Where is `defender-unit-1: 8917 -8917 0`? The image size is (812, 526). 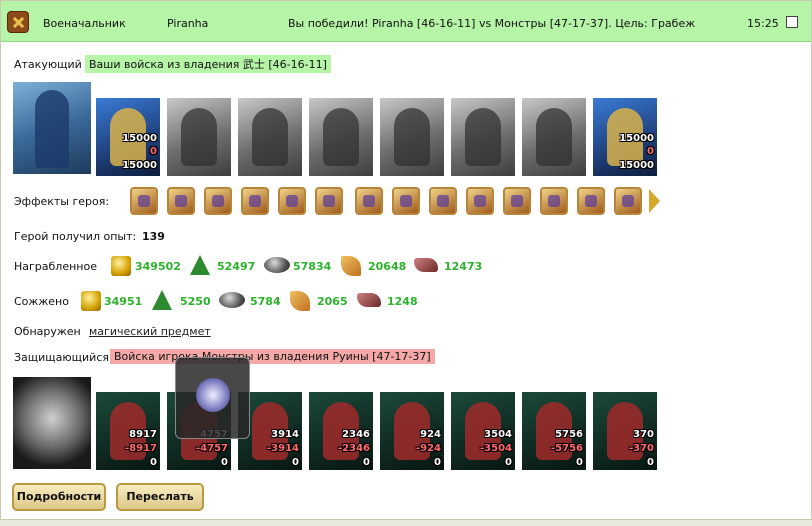
defender-unit-1: 8917 -8917 0 is located at coordinates (128, 431).